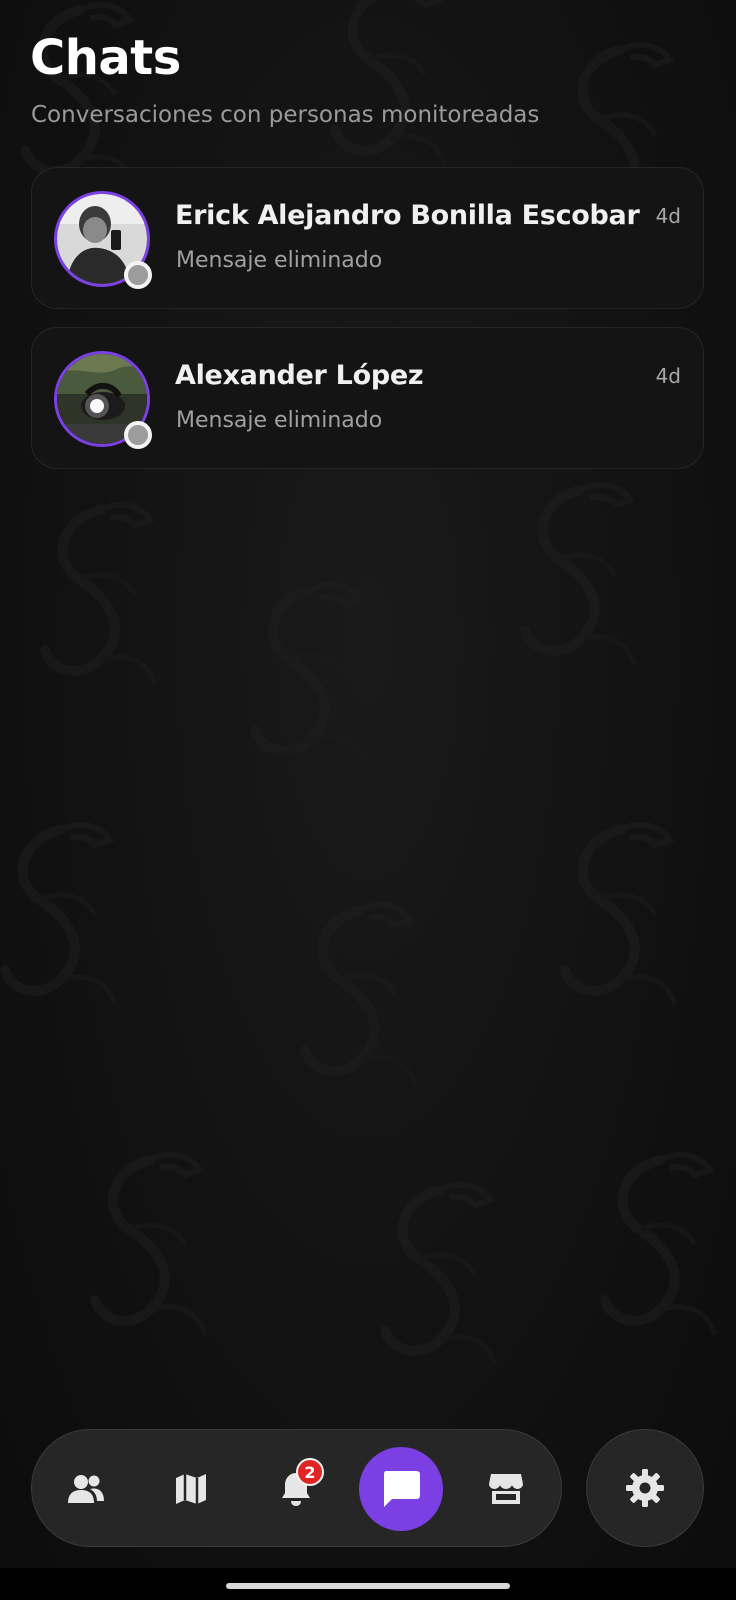 The image size is (736, 1600). What do you see at coordinates (105, 58) in the screenshot?
I see `page-title: Chats` at bounding box center [105, 58].